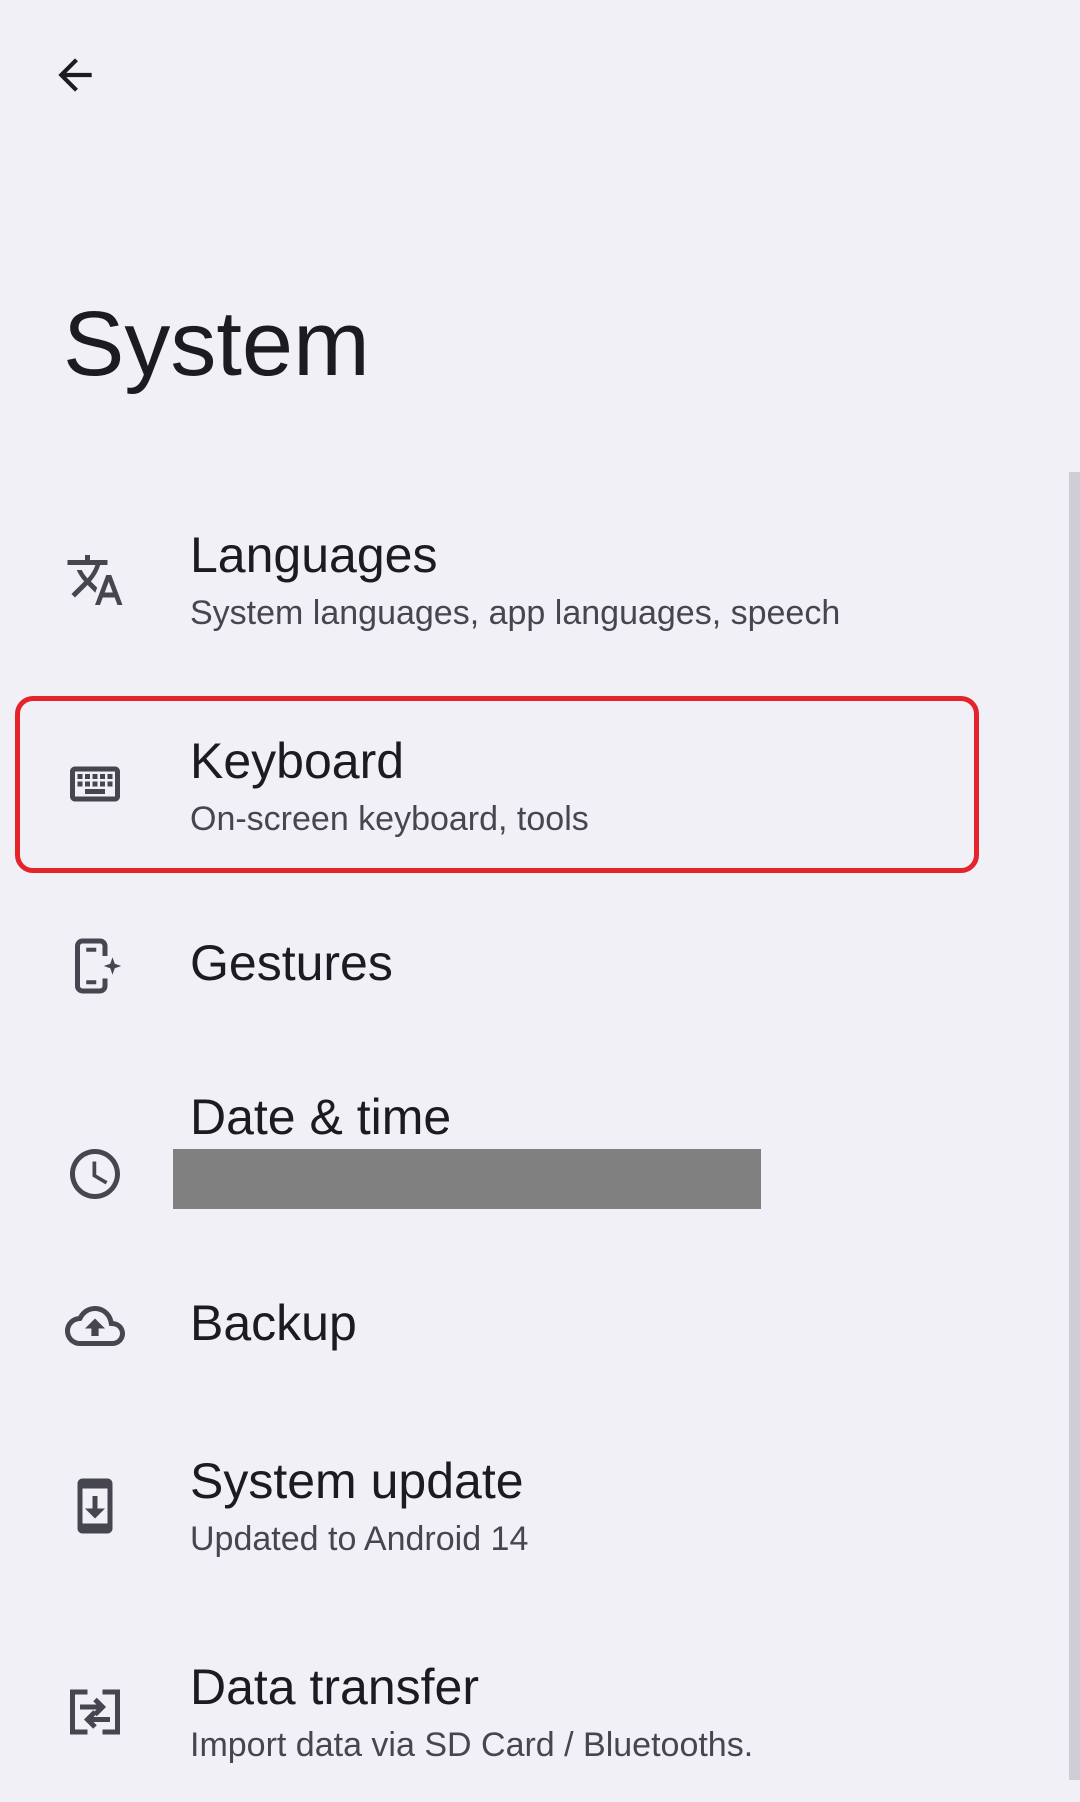 The width and height of the screenshot is (1080, 1802). I want to click on data-transfer-icon, so click(95, 1712).